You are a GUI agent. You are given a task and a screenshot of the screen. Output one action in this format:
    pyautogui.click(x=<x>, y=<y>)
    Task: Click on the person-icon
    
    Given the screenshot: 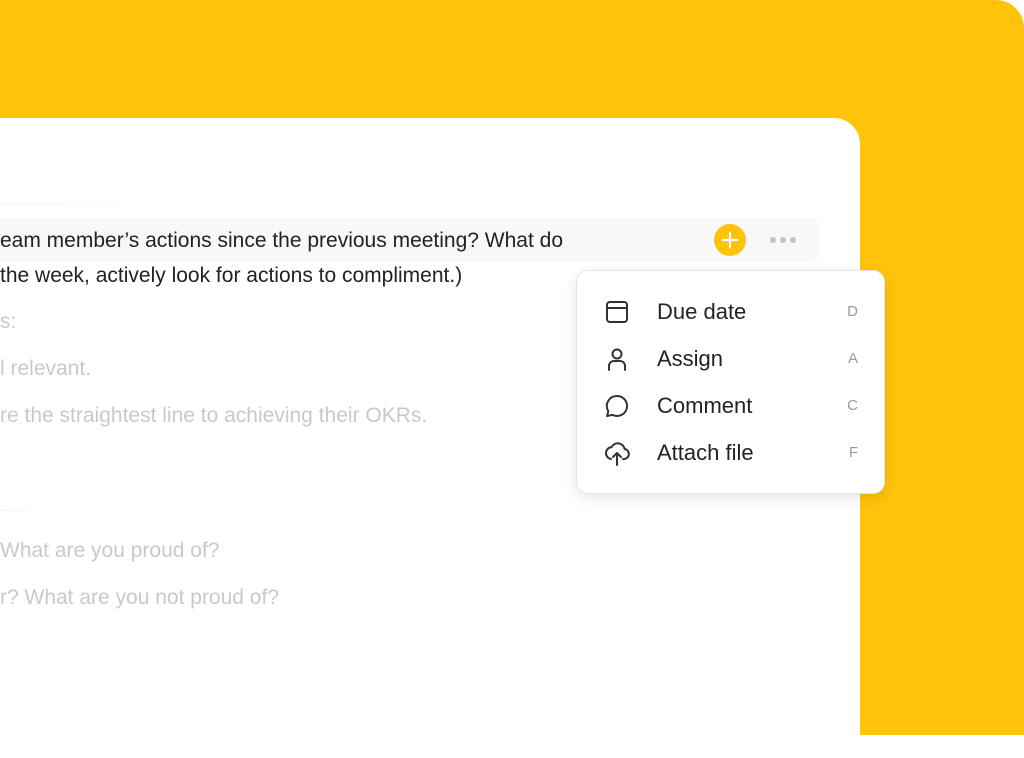 What is the action you would take?
    pyautogui.click(x=617, y=359)
    